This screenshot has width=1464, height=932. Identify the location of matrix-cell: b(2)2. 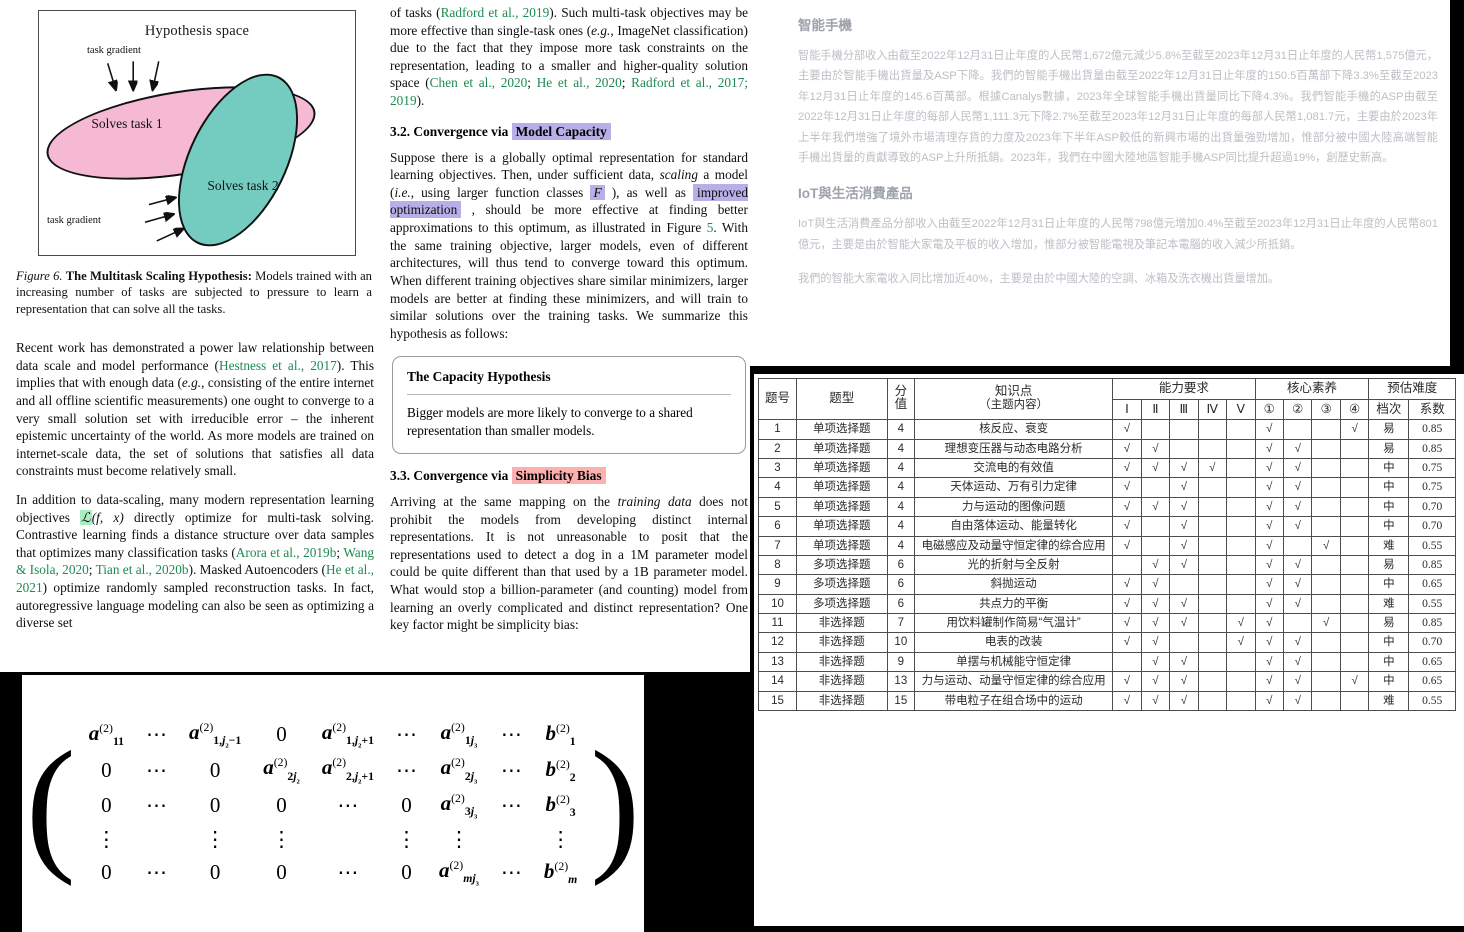
(560, 770).